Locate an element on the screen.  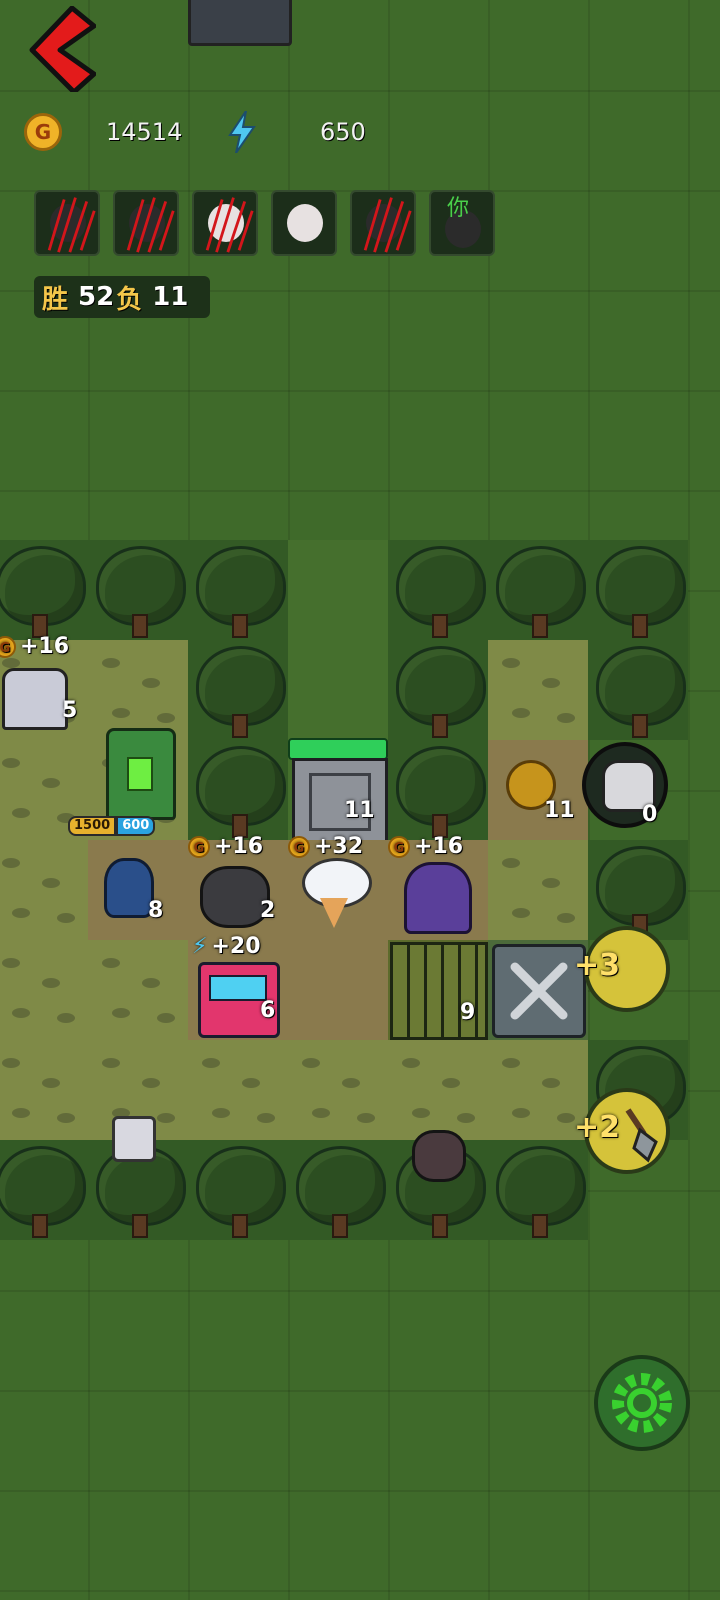
wrench-tools-icon is located at coordinates (539, 991).